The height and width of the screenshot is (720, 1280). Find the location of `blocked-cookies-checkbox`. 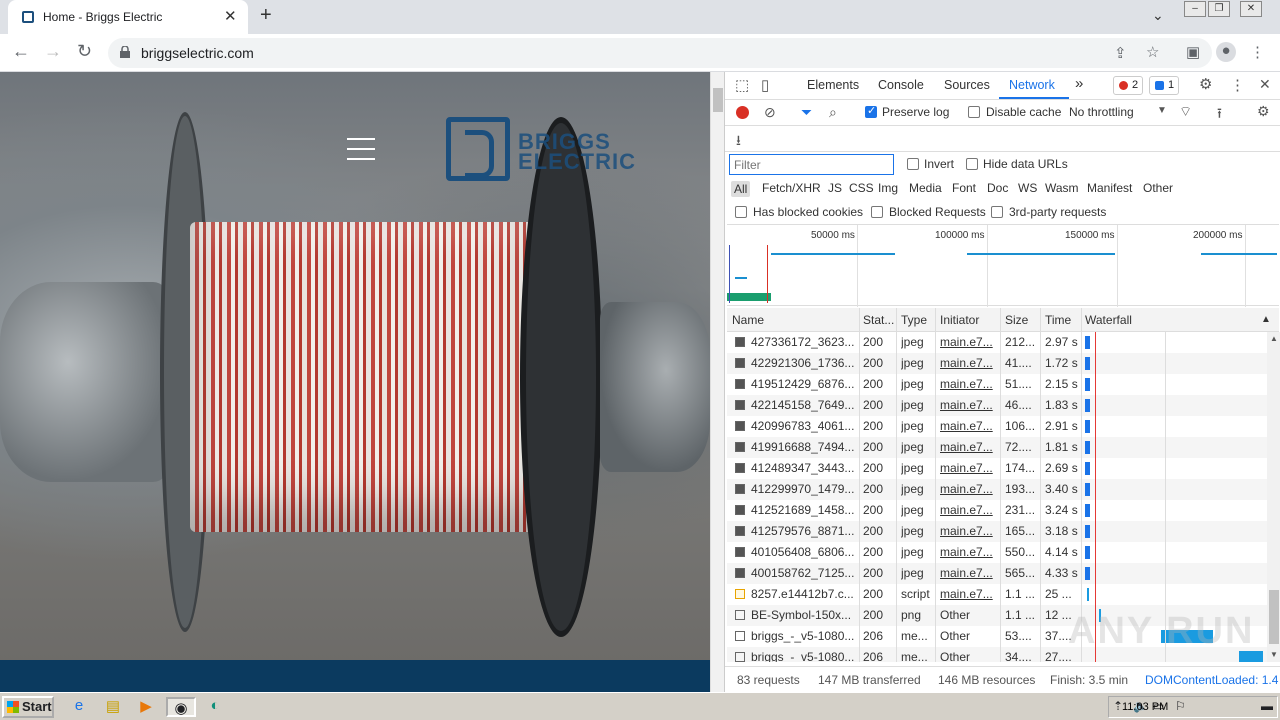

blocked-cookies-checkbox is located at coordinates (741, 212).